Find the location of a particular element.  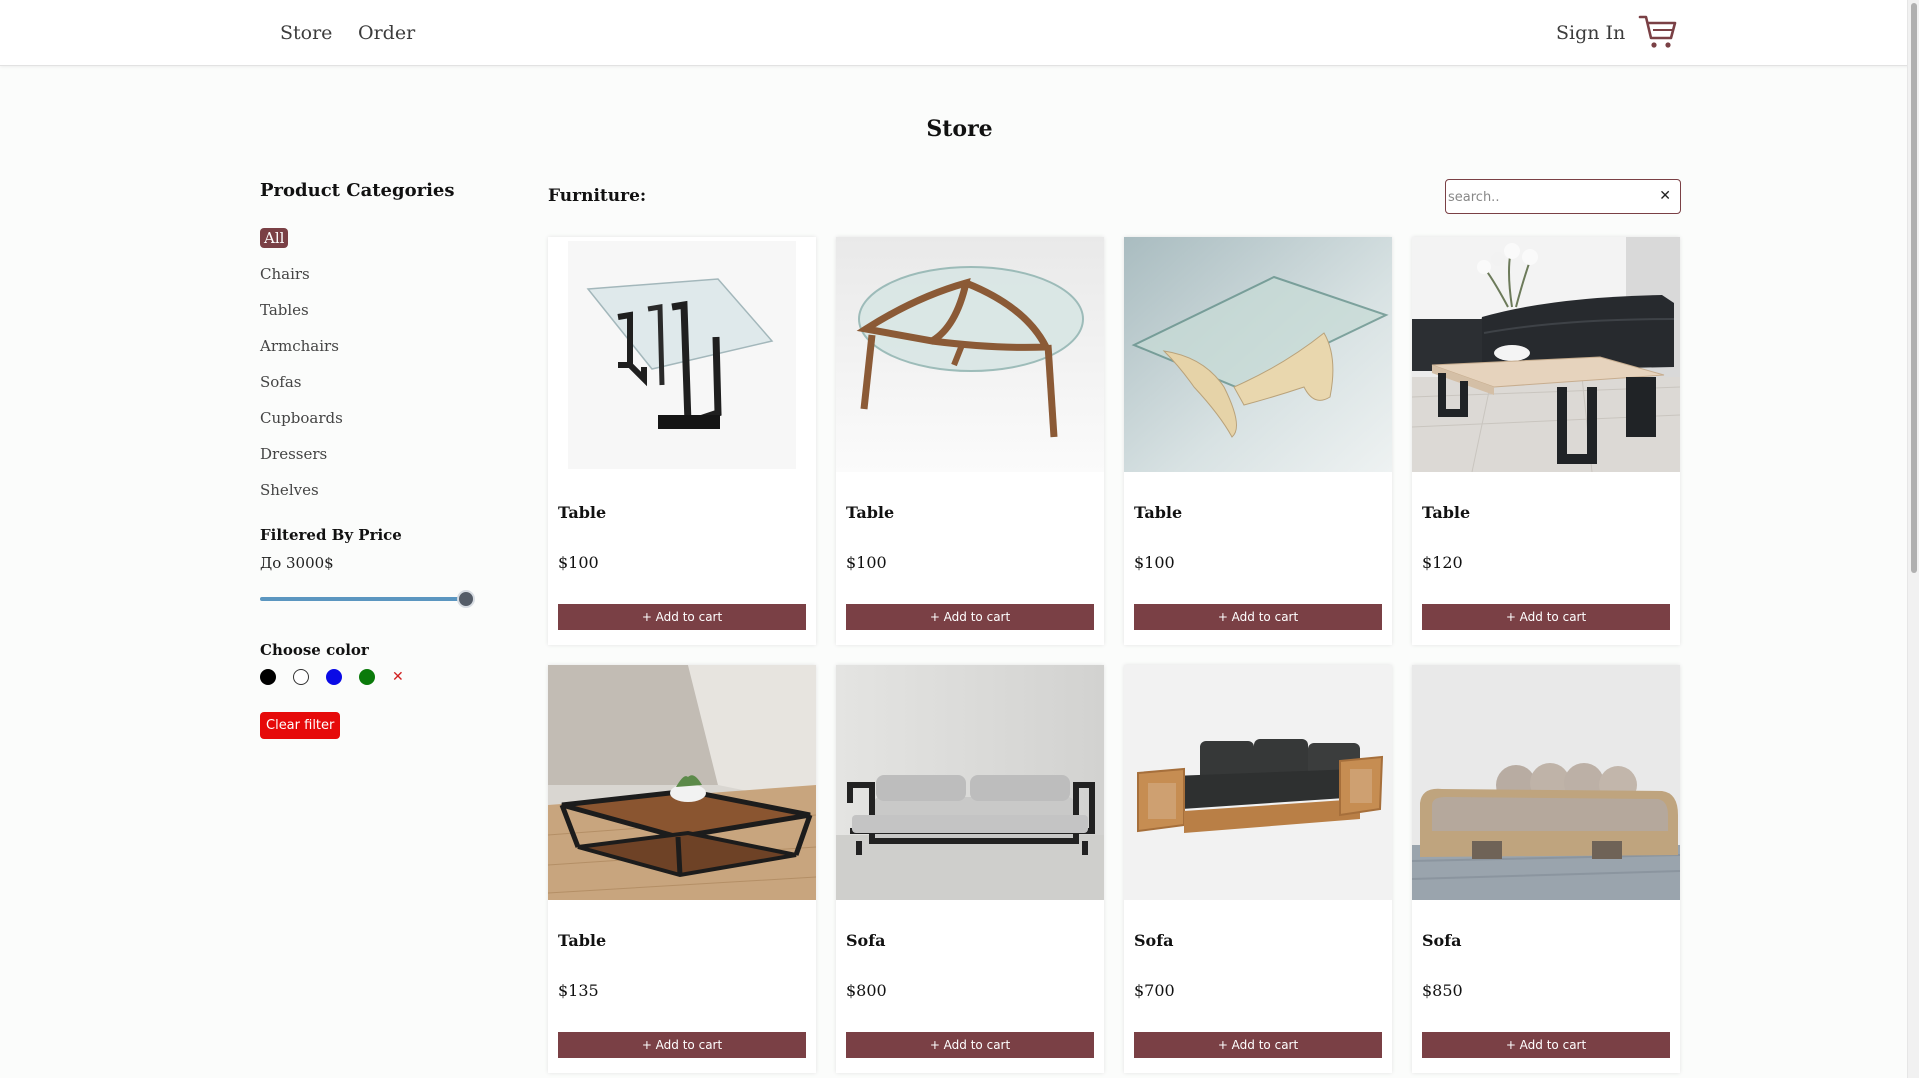

color-filter-title: Choose color is located at coordinates (314, 650).